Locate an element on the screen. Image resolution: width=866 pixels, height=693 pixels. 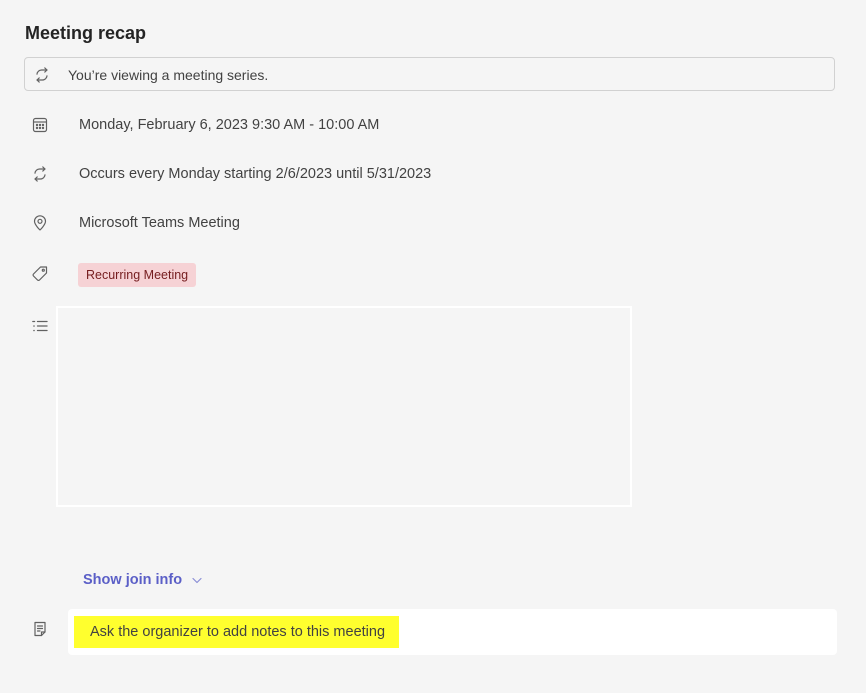
page-title: Meeting recap is located at coordinates (86, 33).